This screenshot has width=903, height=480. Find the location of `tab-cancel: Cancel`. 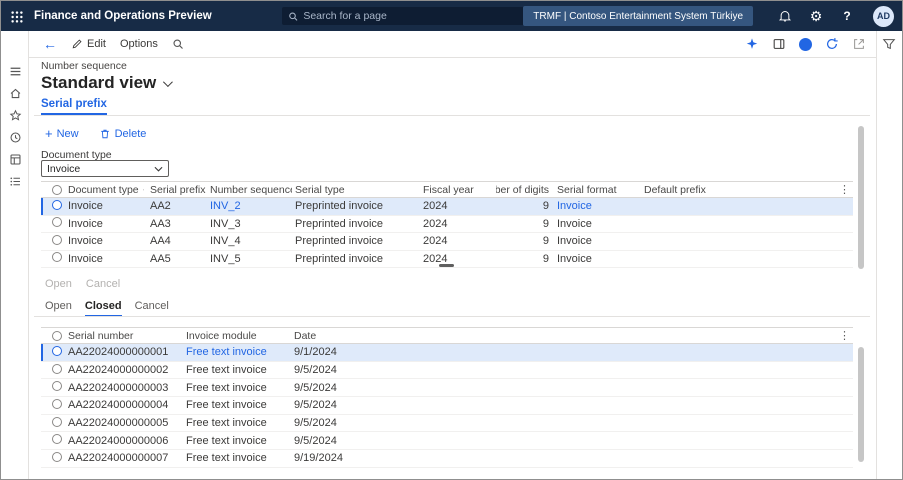

tab-cancel: Cancel is located at coordinates (152, 308).